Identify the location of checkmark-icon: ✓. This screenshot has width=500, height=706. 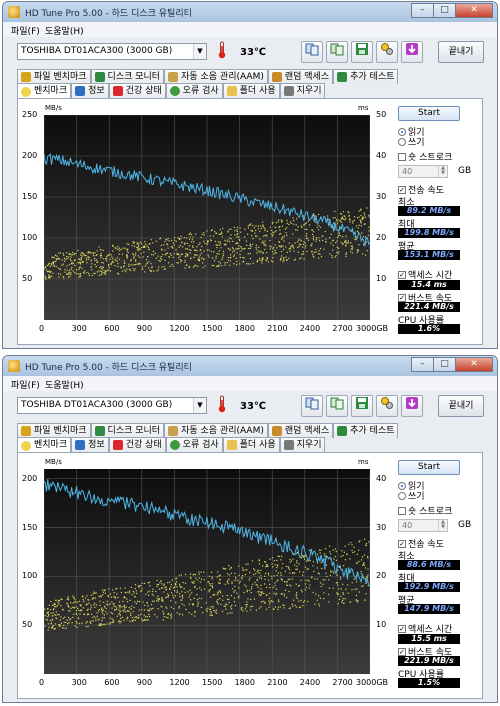
(402, 189).